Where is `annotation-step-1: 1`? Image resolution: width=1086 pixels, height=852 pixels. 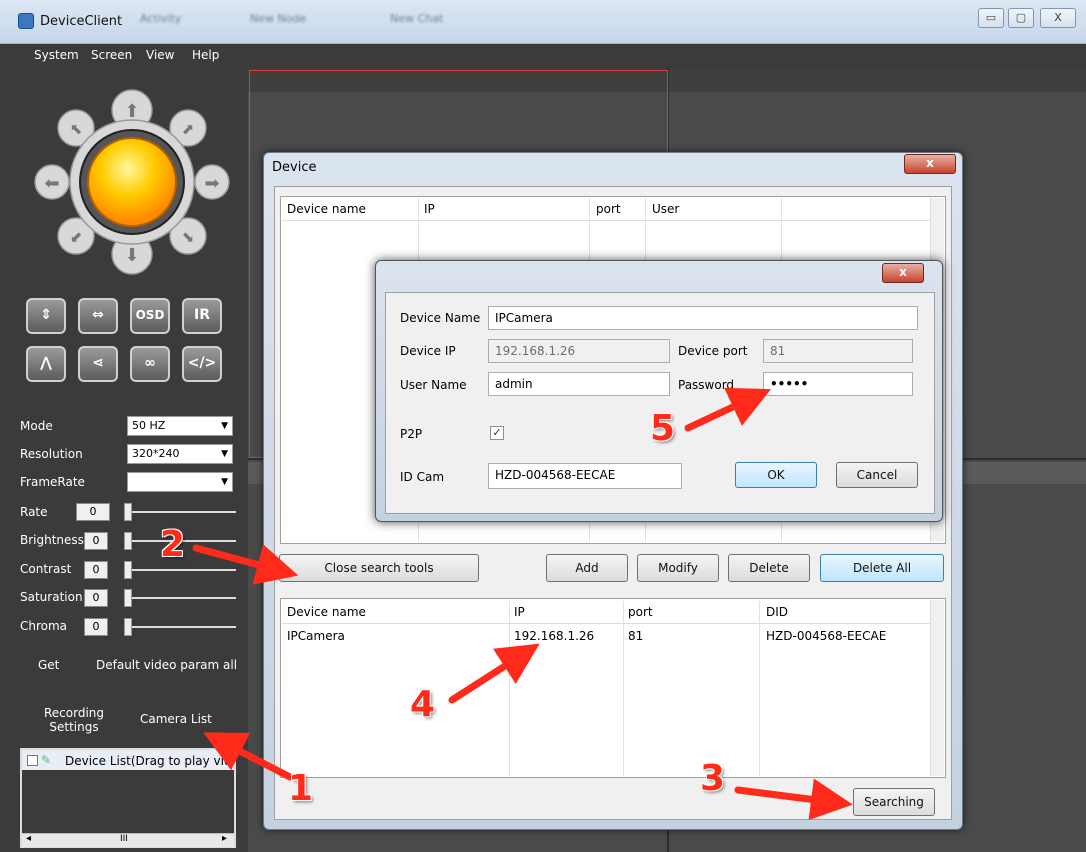 annotation-step-1: 1 is located at coordinates (301, 788).